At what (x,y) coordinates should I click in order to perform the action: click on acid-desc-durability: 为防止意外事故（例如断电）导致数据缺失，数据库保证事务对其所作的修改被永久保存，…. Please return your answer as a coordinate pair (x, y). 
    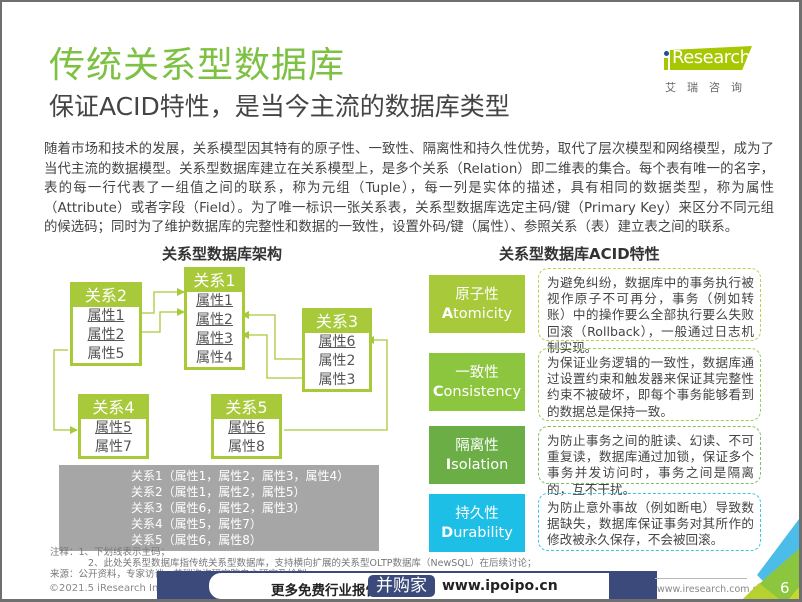
    Looking at the image, I should click on (649, 522).